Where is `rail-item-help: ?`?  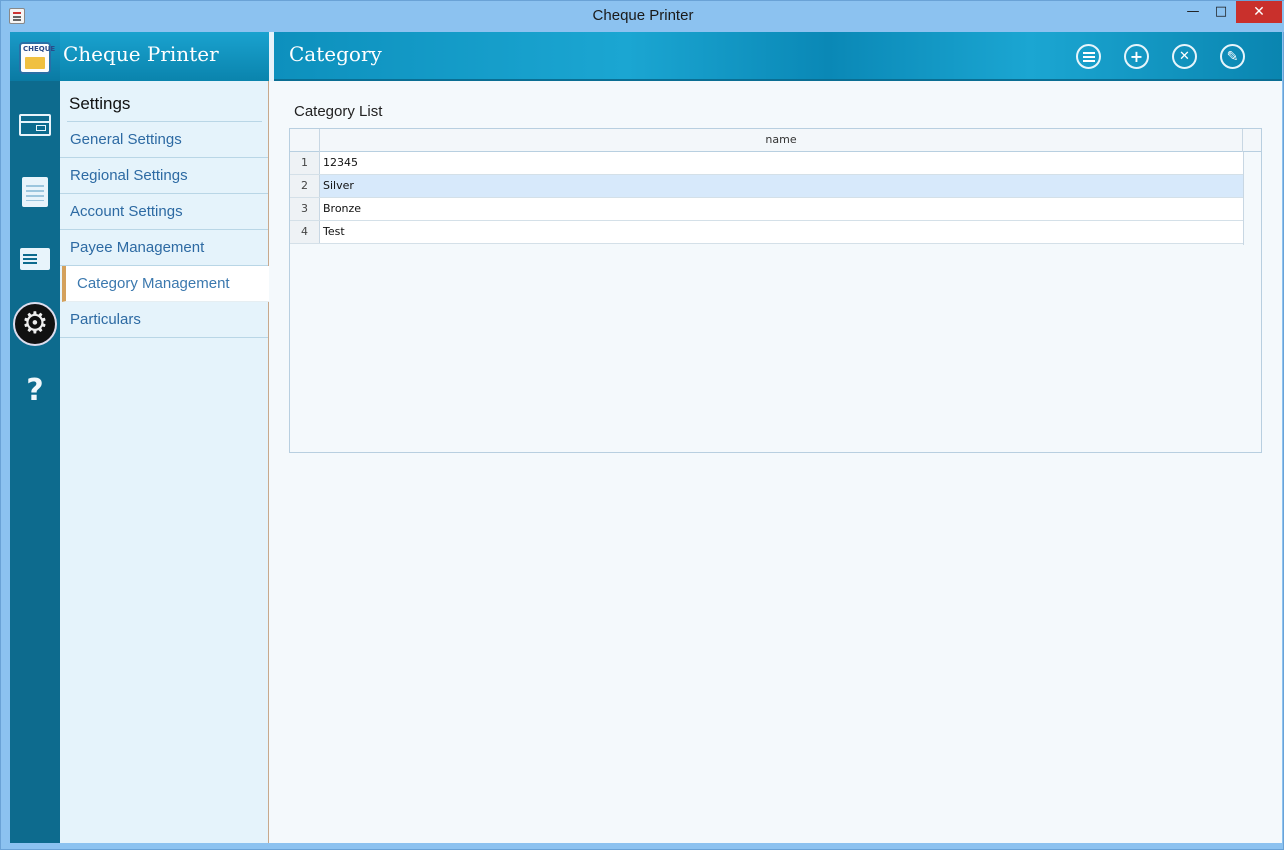 rail-item-help: ? is located at coordinates (35, 390).